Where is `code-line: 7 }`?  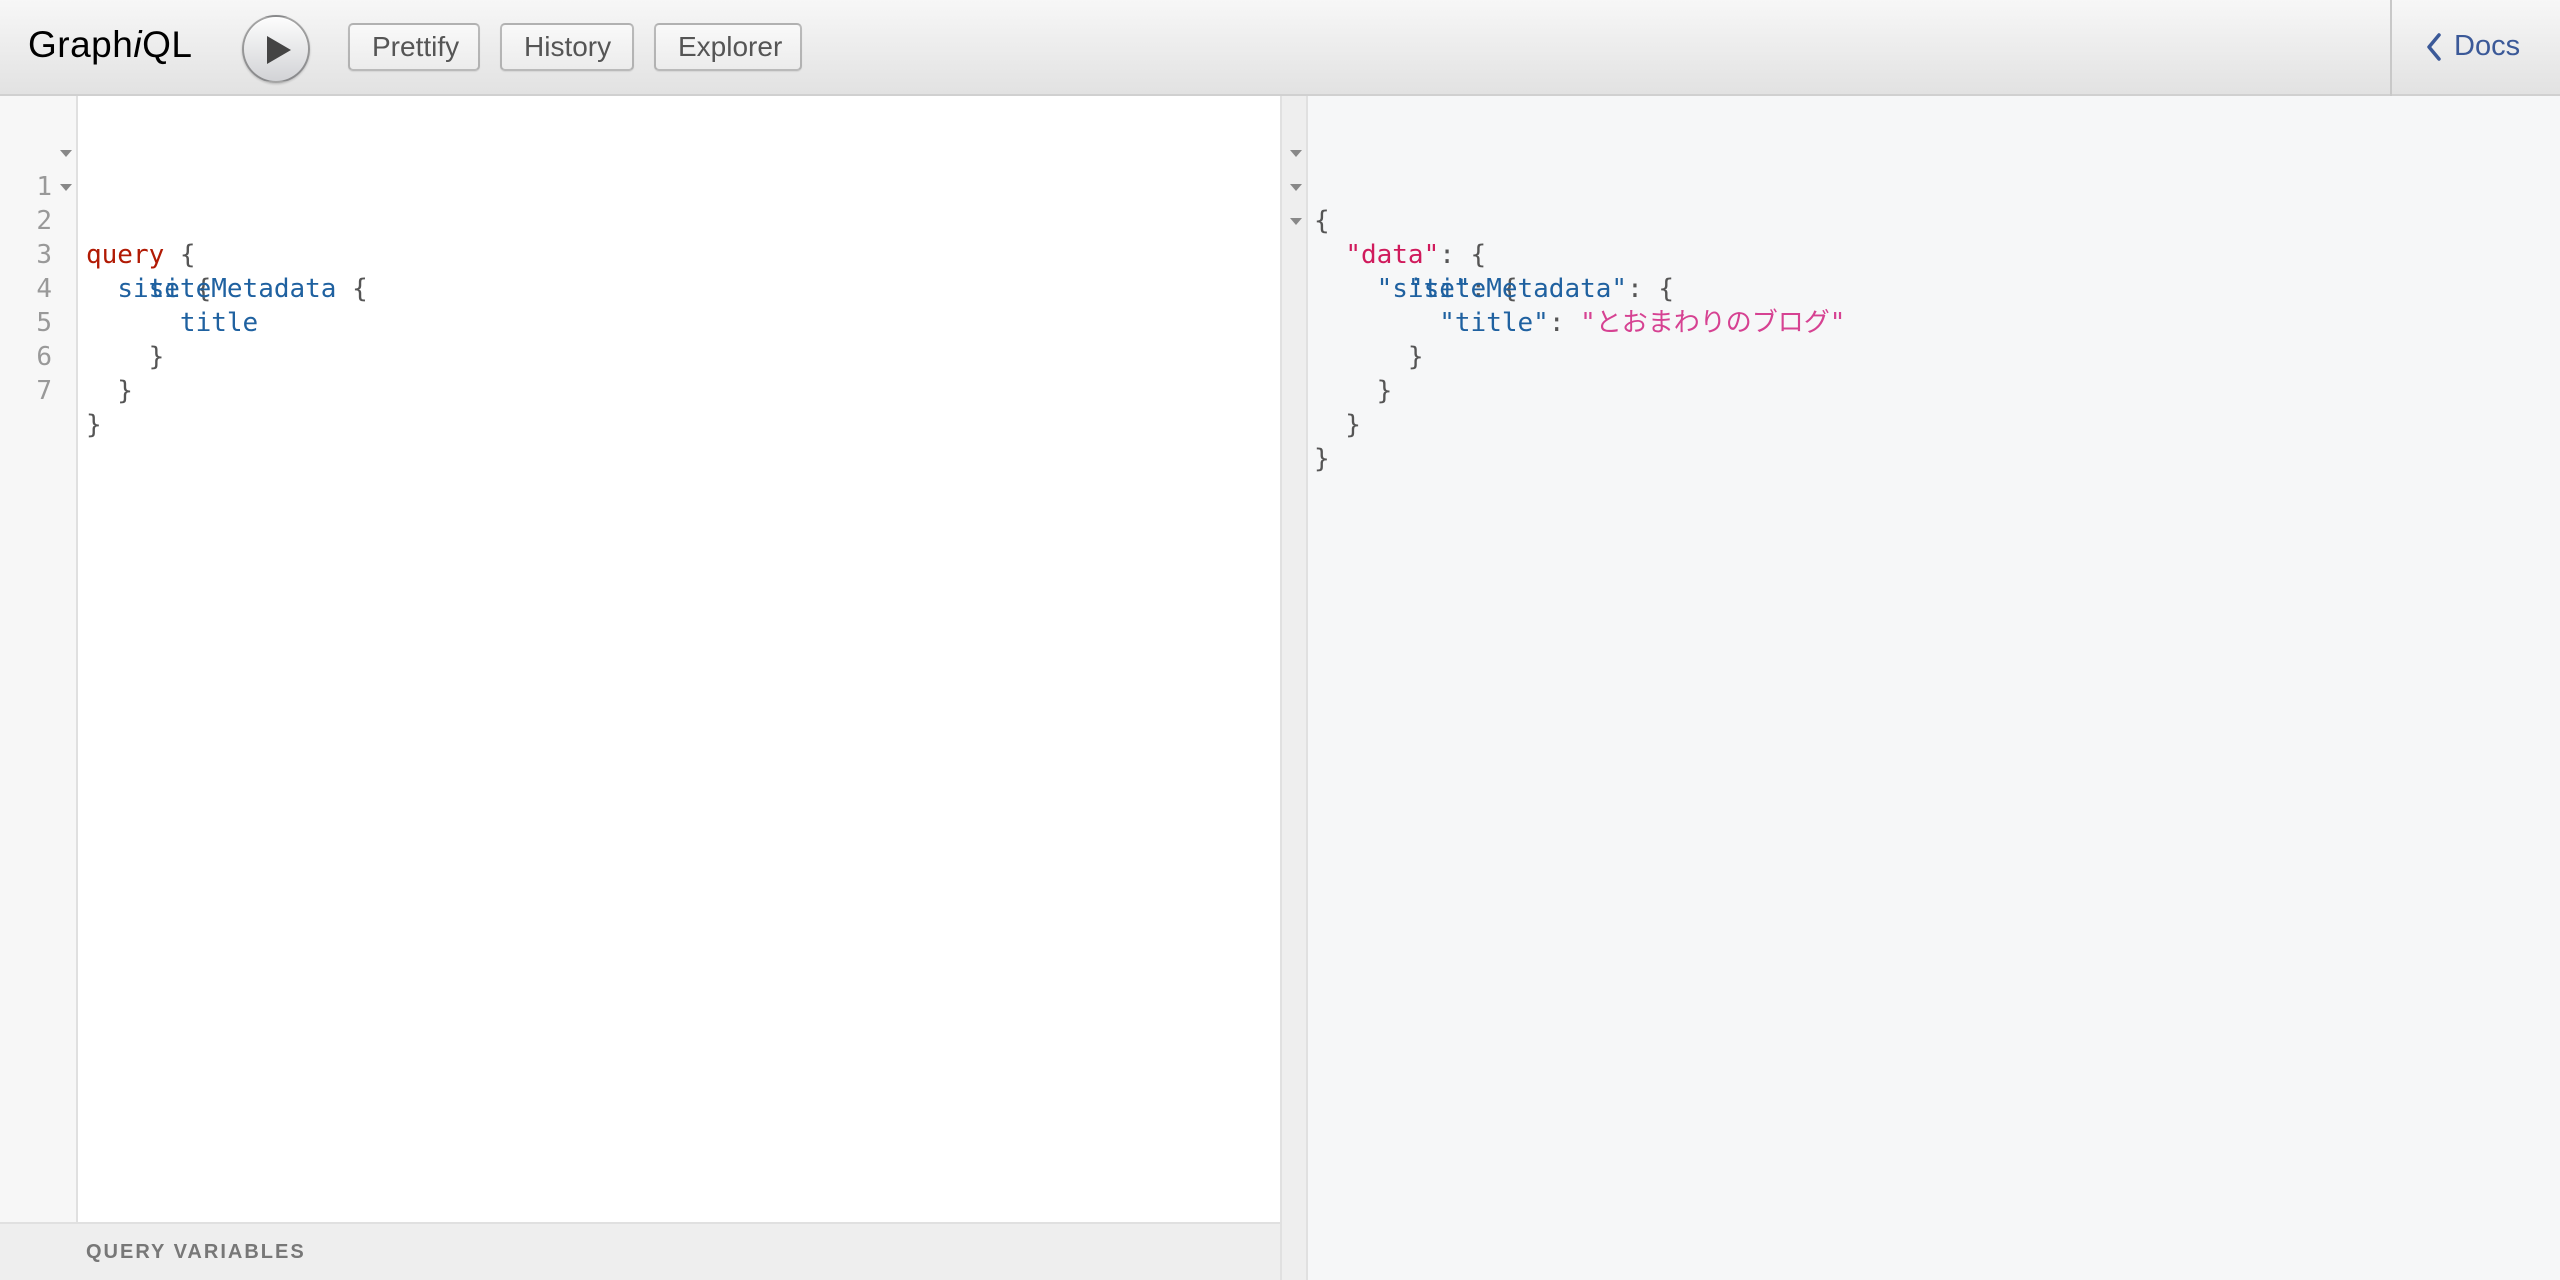 code-line: 7 } is located at coordinates (50, 390).